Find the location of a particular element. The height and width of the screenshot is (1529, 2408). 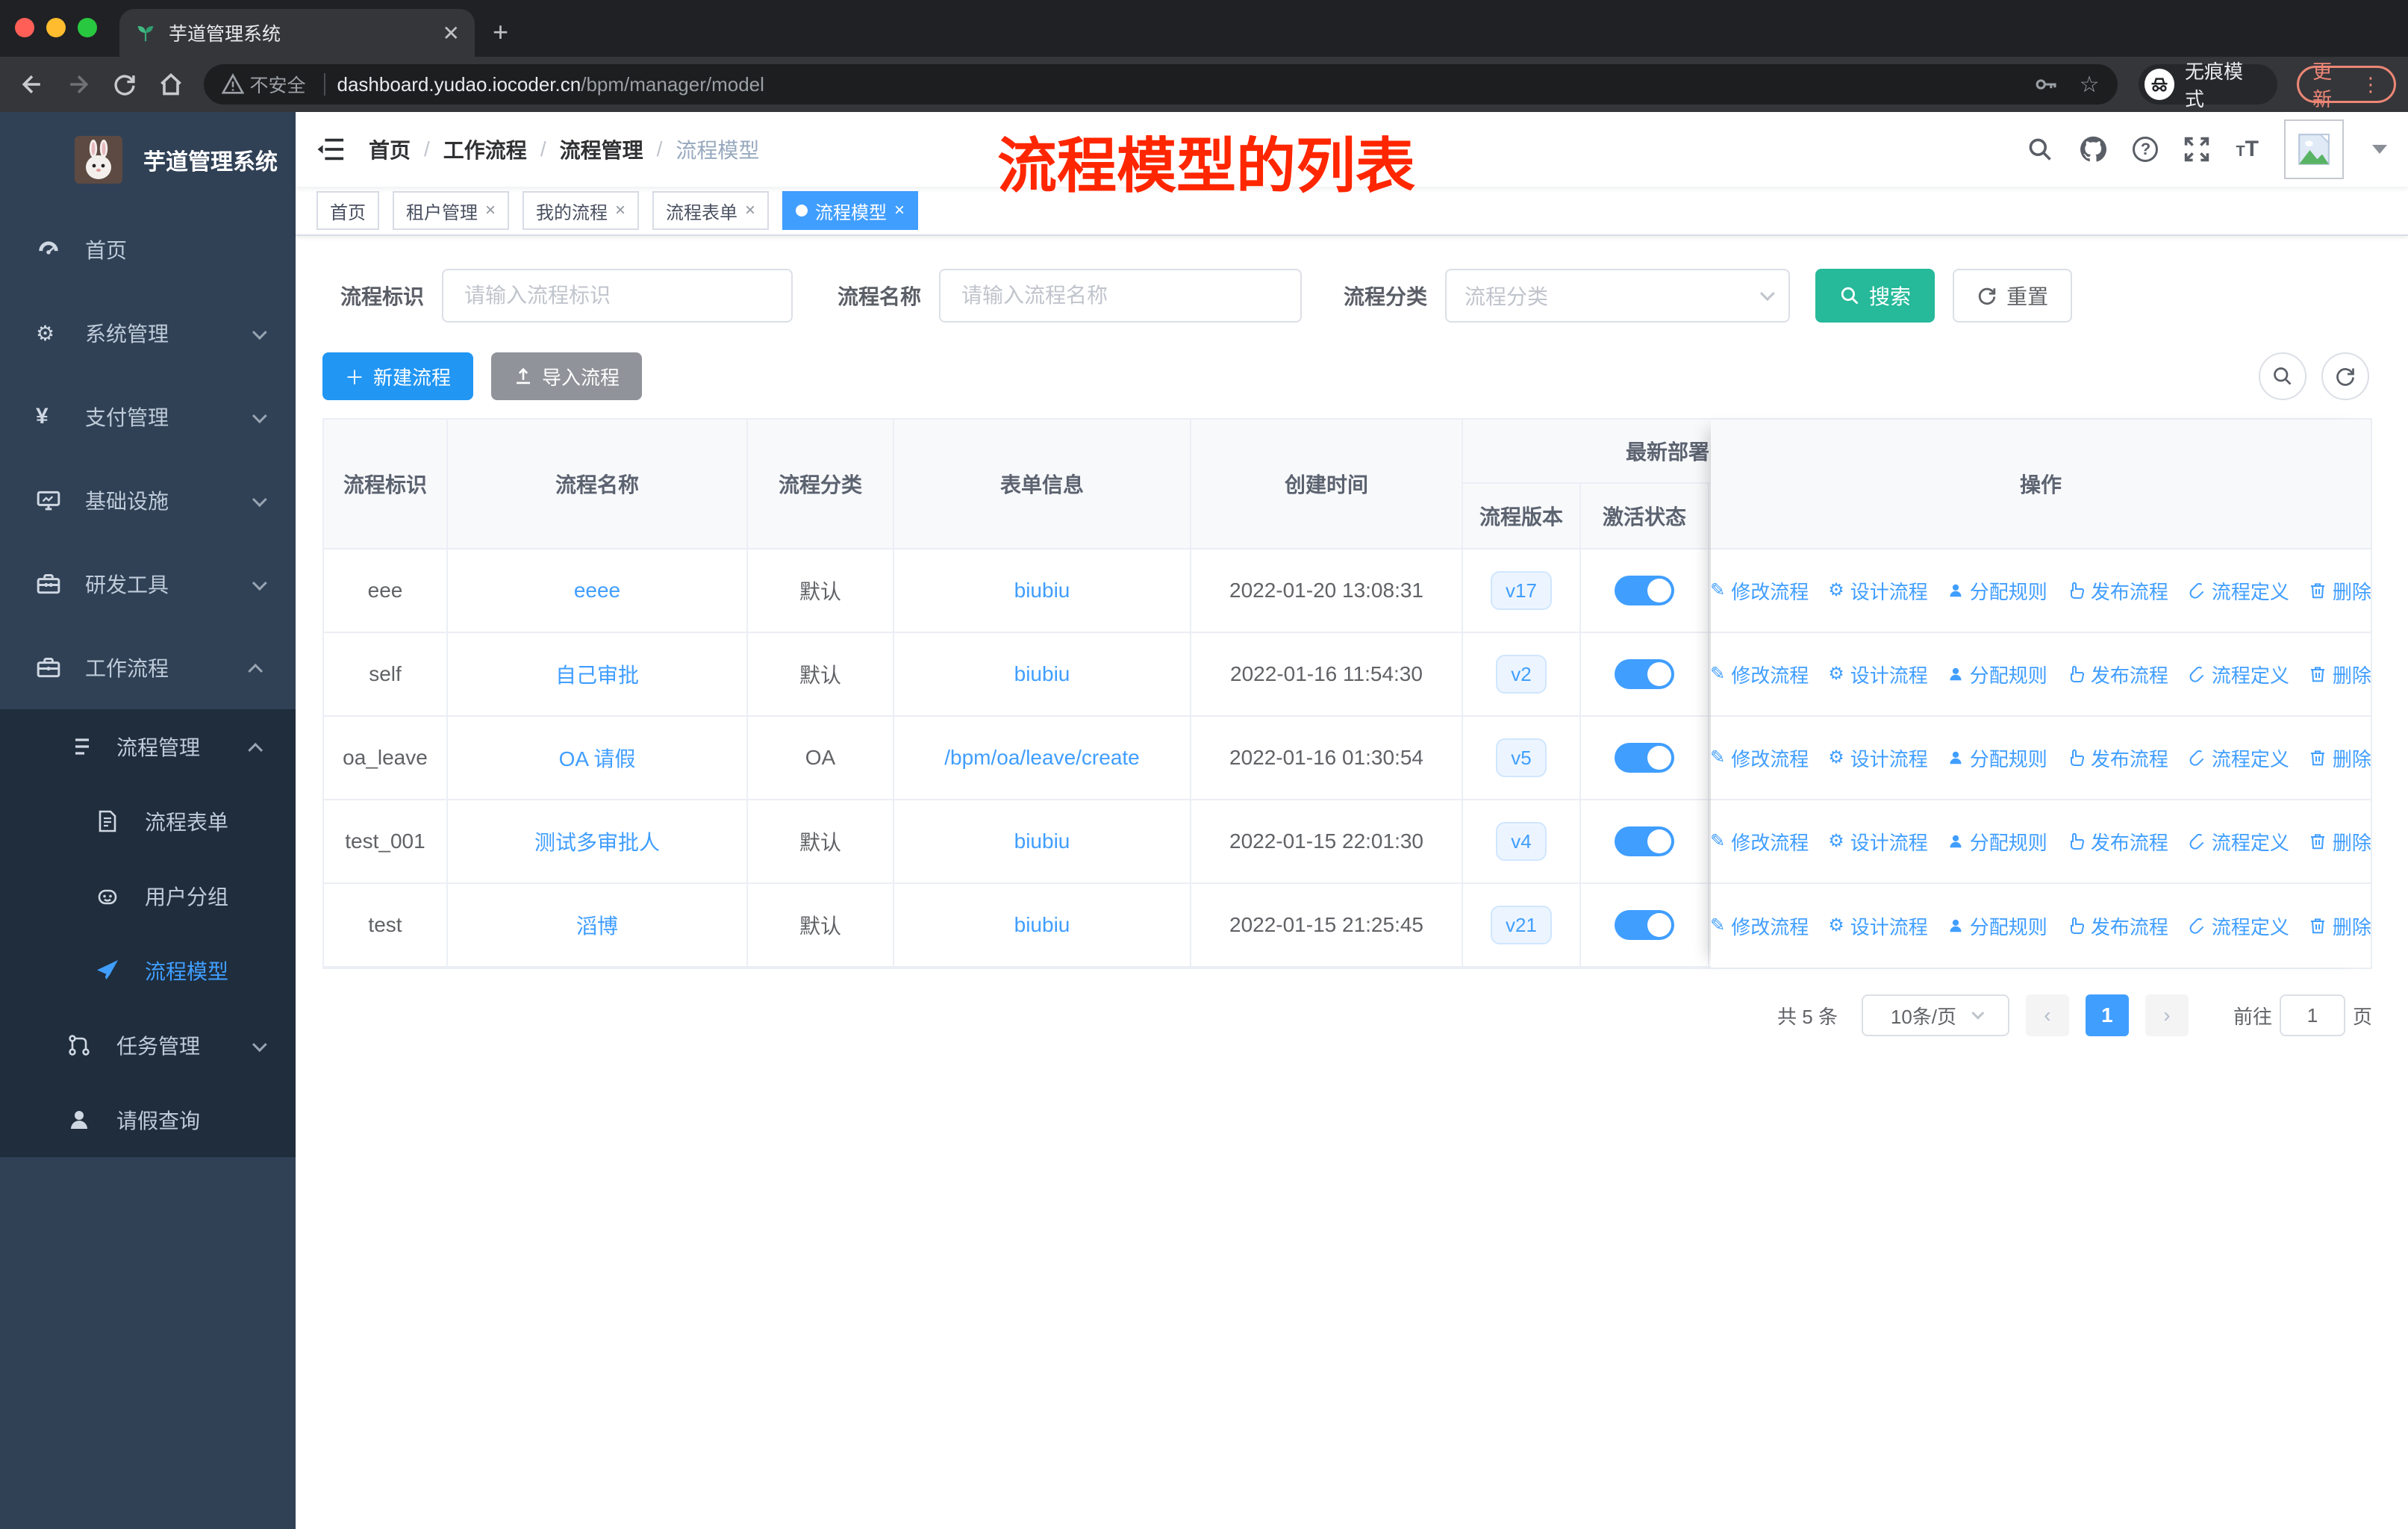

prev-page-button: ‹ is located at coordinates (2047, 1015).